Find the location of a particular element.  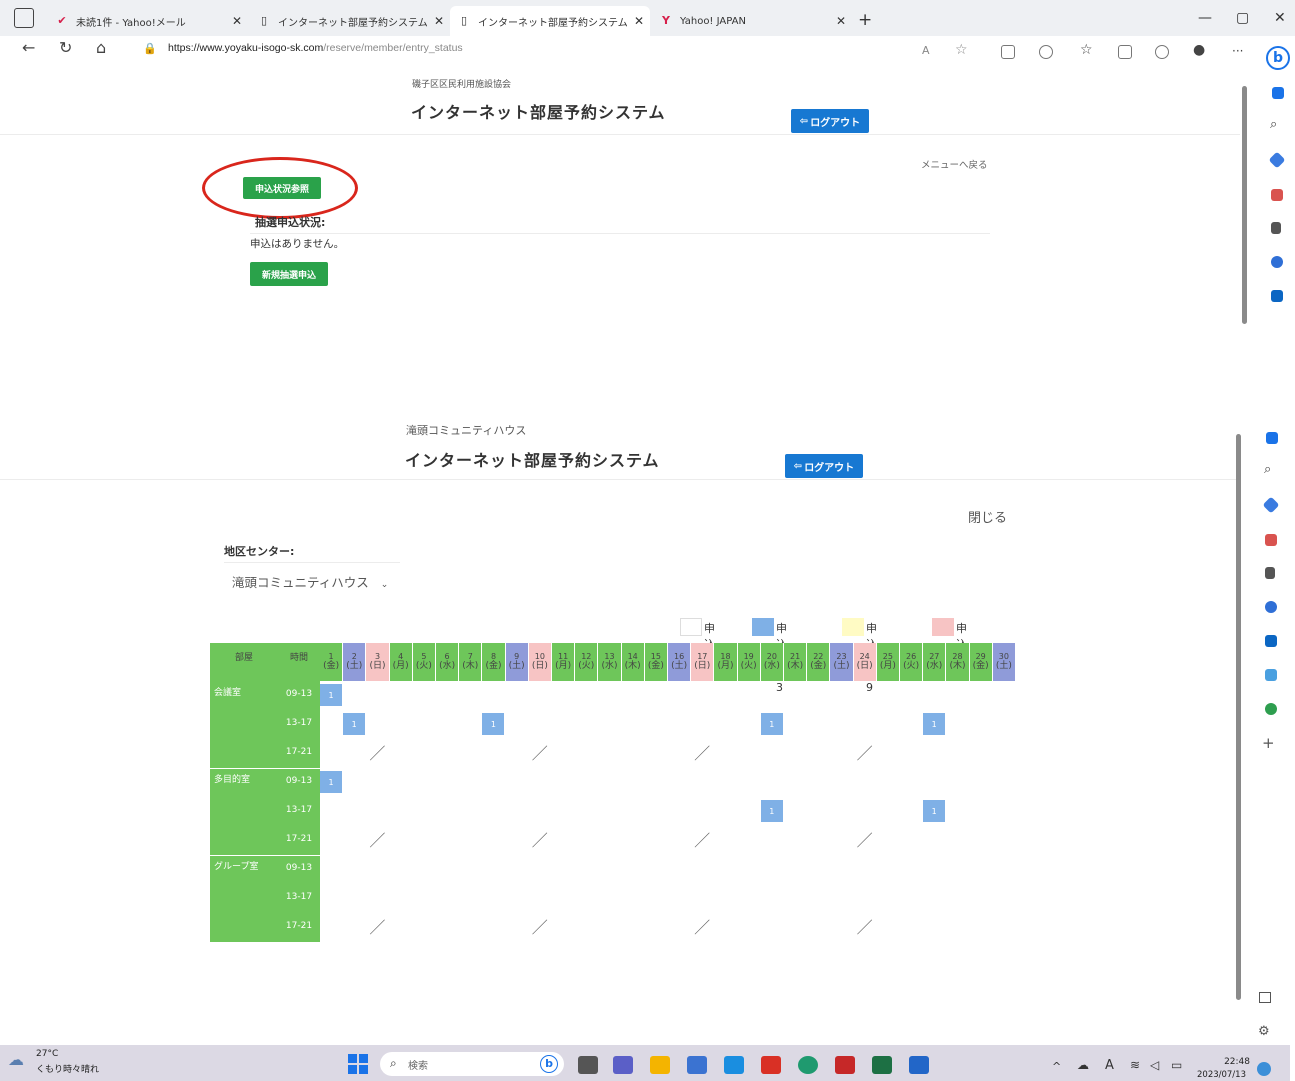

favorite-star-icon: ☆ is located at coordinates (961, 50).